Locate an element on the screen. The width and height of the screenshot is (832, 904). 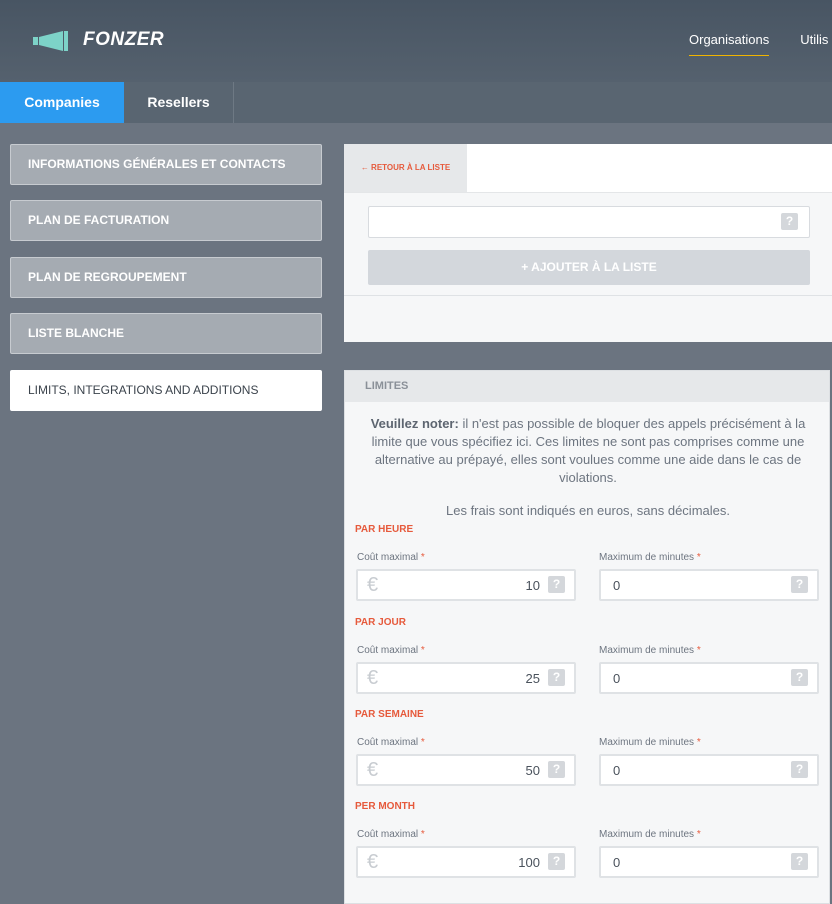
minutes-label-weekly: Maximum de minutes * is located at coordinates (650, 742).